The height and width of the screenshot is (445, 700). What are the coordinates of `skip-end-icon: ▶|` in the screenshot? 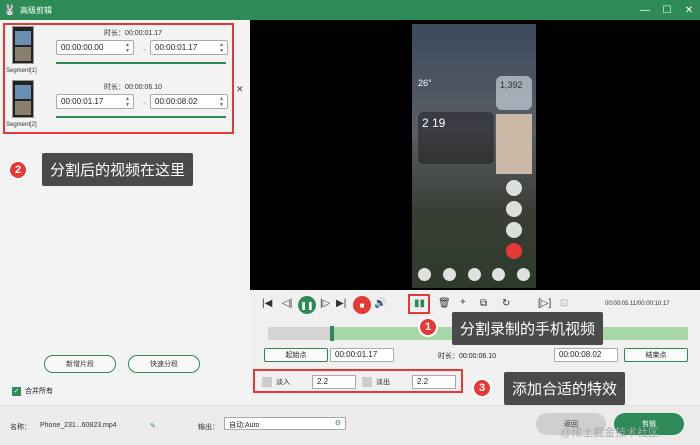 It's located at (341, 303).